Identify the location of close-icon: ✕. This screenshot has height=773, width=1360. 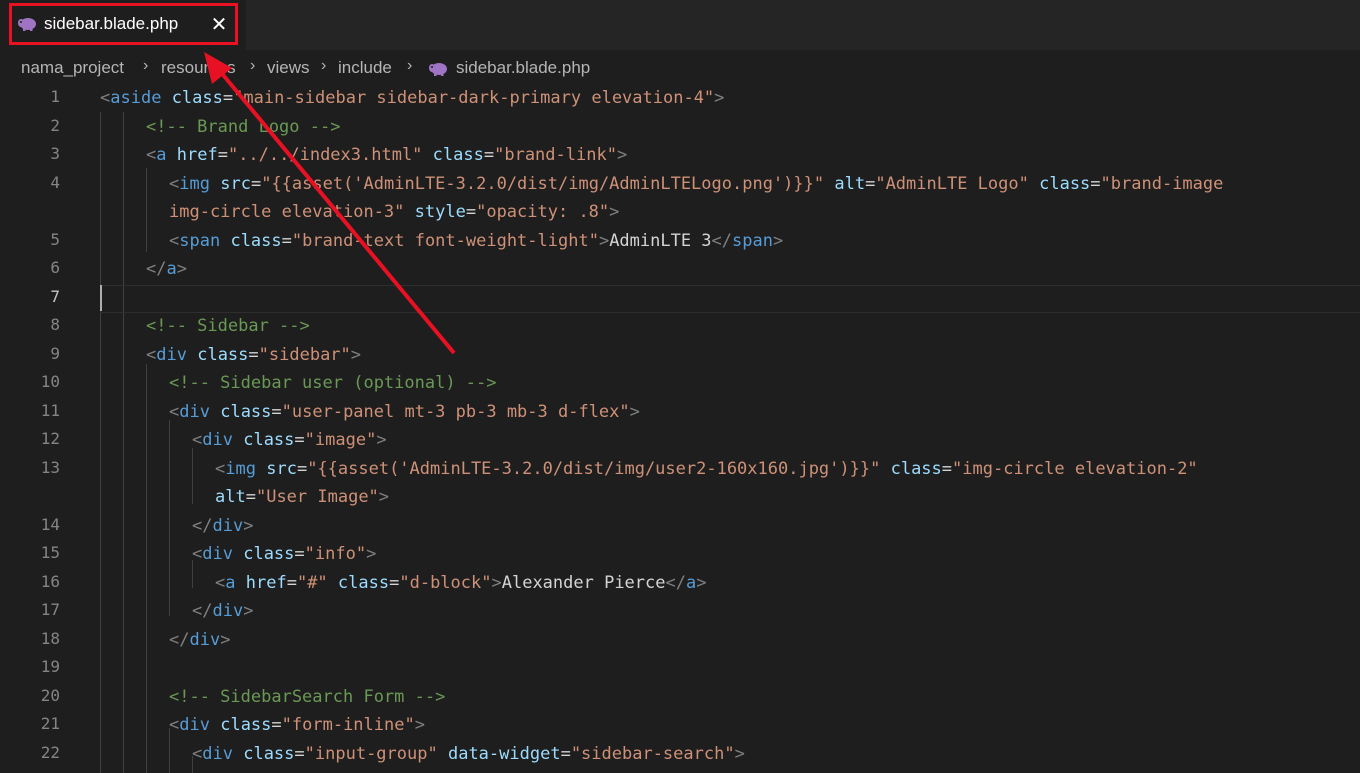
(219, 24).